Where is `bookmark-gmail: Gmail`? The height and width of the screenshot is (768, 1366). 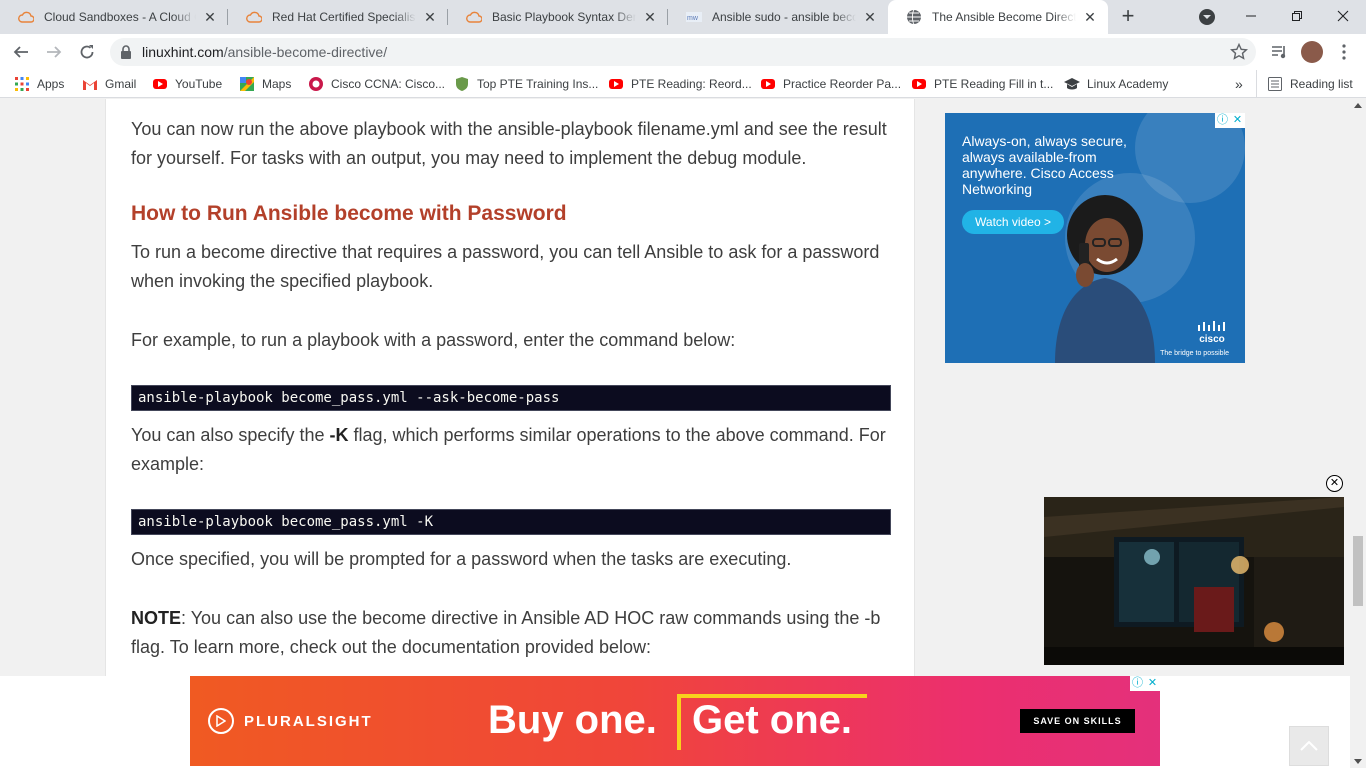 bookmark-gmail: Gmail is located at coordinates (109, 84).